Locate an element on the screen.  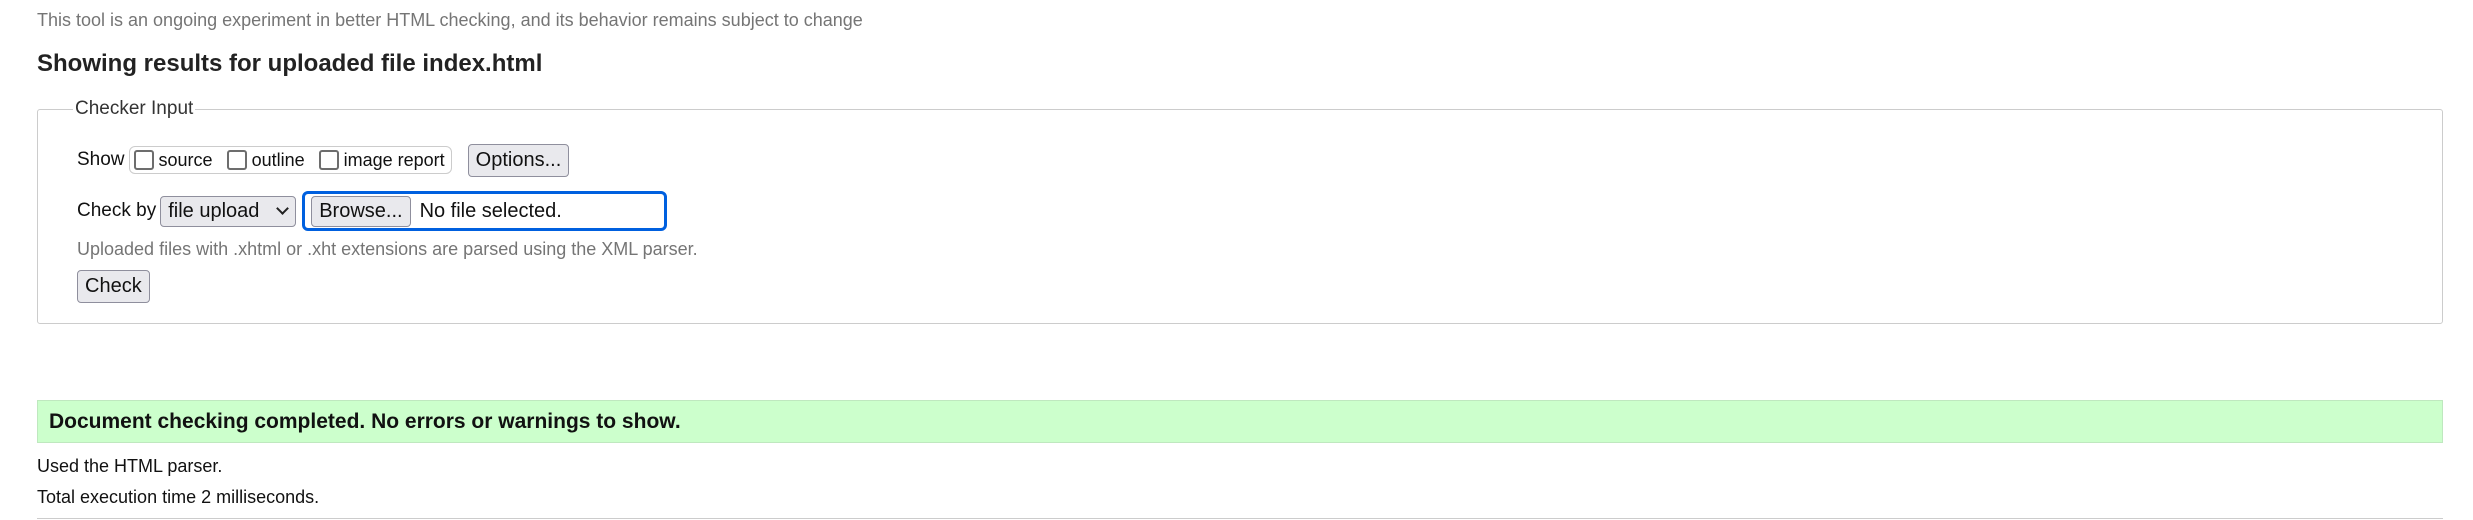
show-label: Show is located at coordinates (101, 159).